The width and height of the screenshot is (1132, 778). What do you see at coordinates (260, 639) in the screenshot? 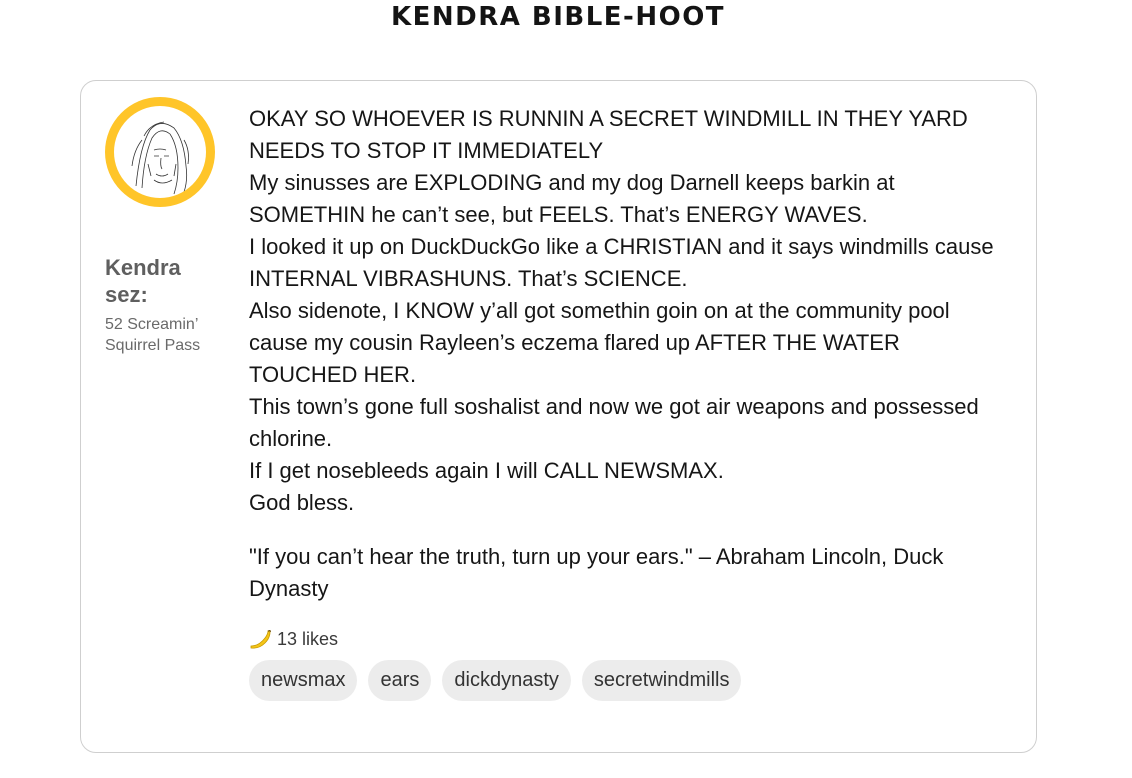
I see `banana-icon` at bounding box center [260, 639].